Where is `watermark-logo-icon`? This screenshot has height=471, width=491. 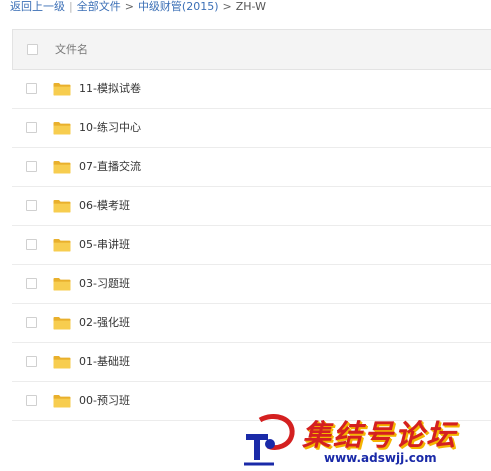
watermark-logo-icon is located at coordinates (269, 440).